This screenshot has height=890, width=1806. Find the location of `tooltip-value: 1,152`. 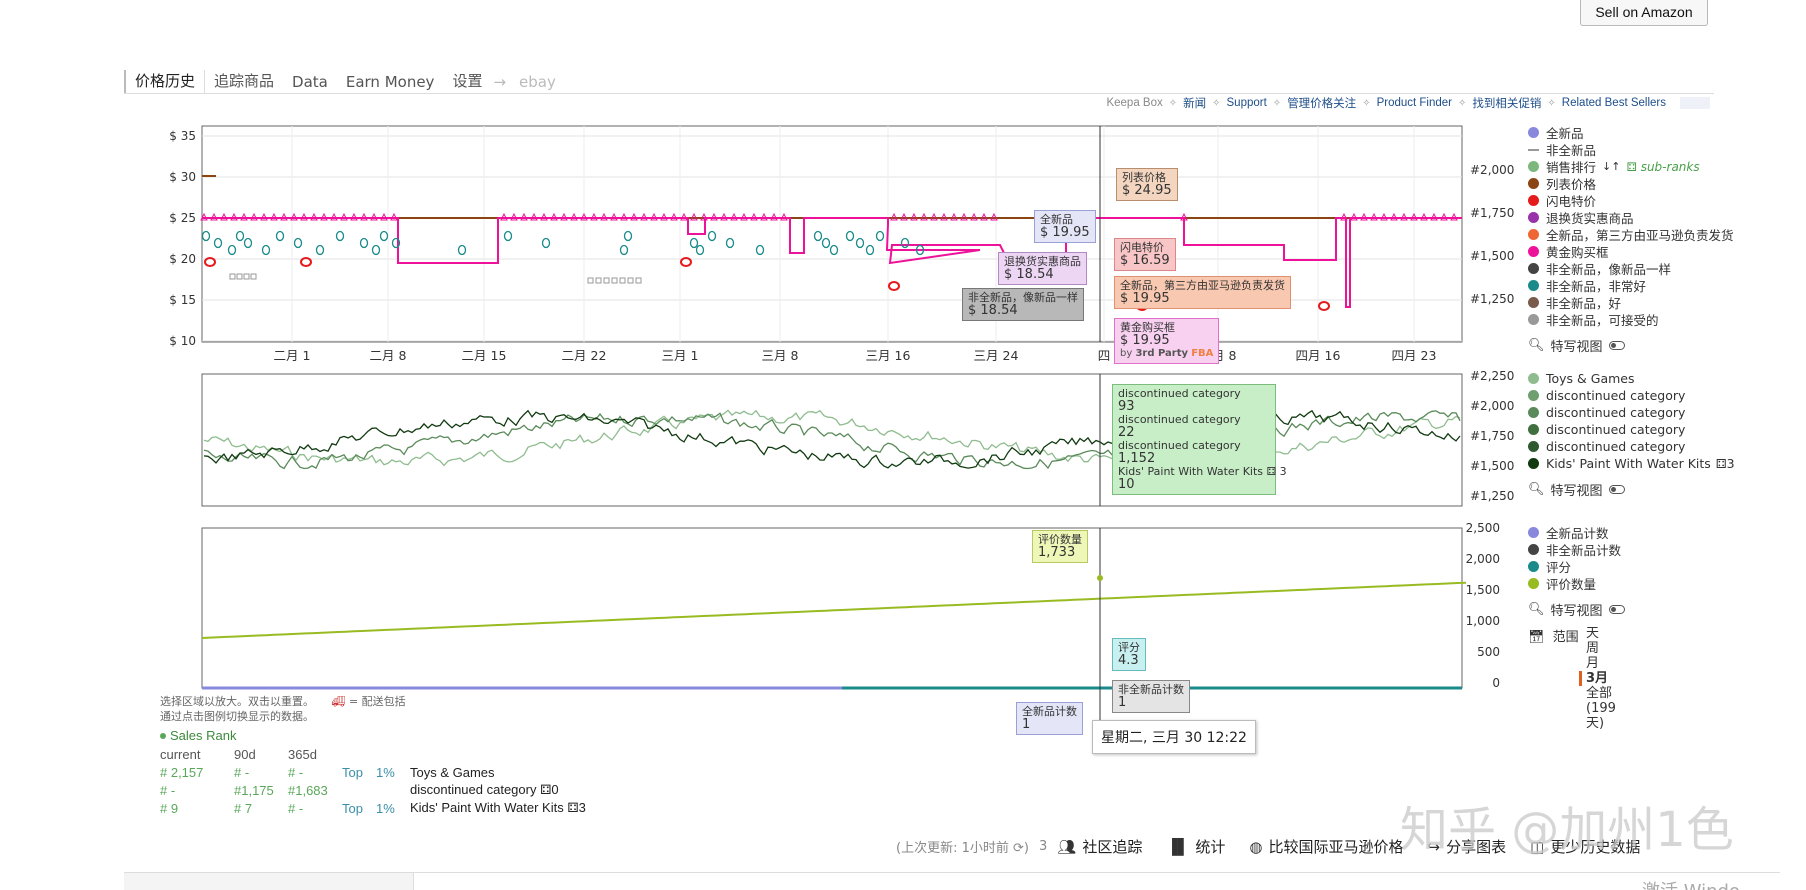

tooltip-value: 1,152 is located at coordinates (1137, 458).